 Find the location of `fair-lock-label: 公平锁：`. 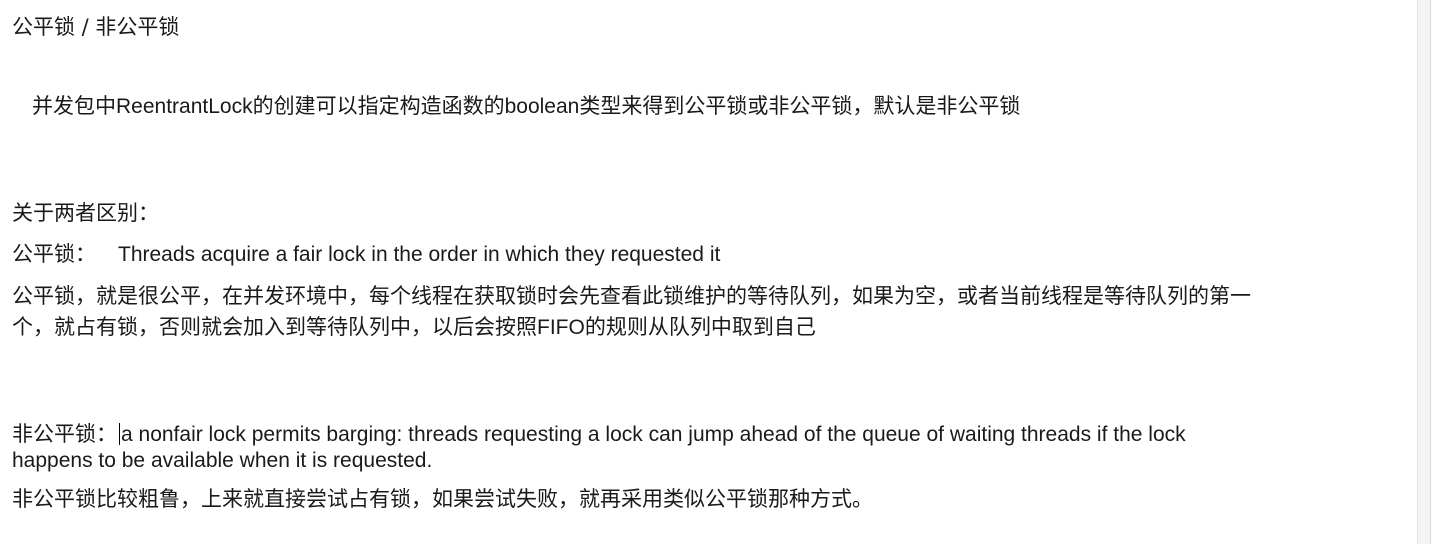

fair-lock-label: 公平锁： is located at coordinates (54, 254).